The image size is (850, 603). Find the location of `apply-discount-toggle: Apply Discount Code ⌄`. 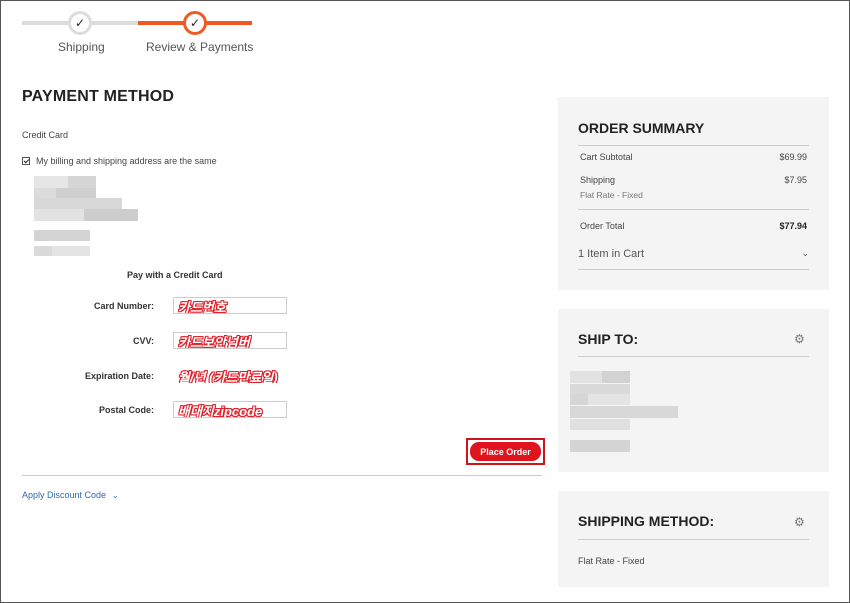

apply-discount-toggle: Apply Discount Code ⌄ is located at coordinates (70, 495).